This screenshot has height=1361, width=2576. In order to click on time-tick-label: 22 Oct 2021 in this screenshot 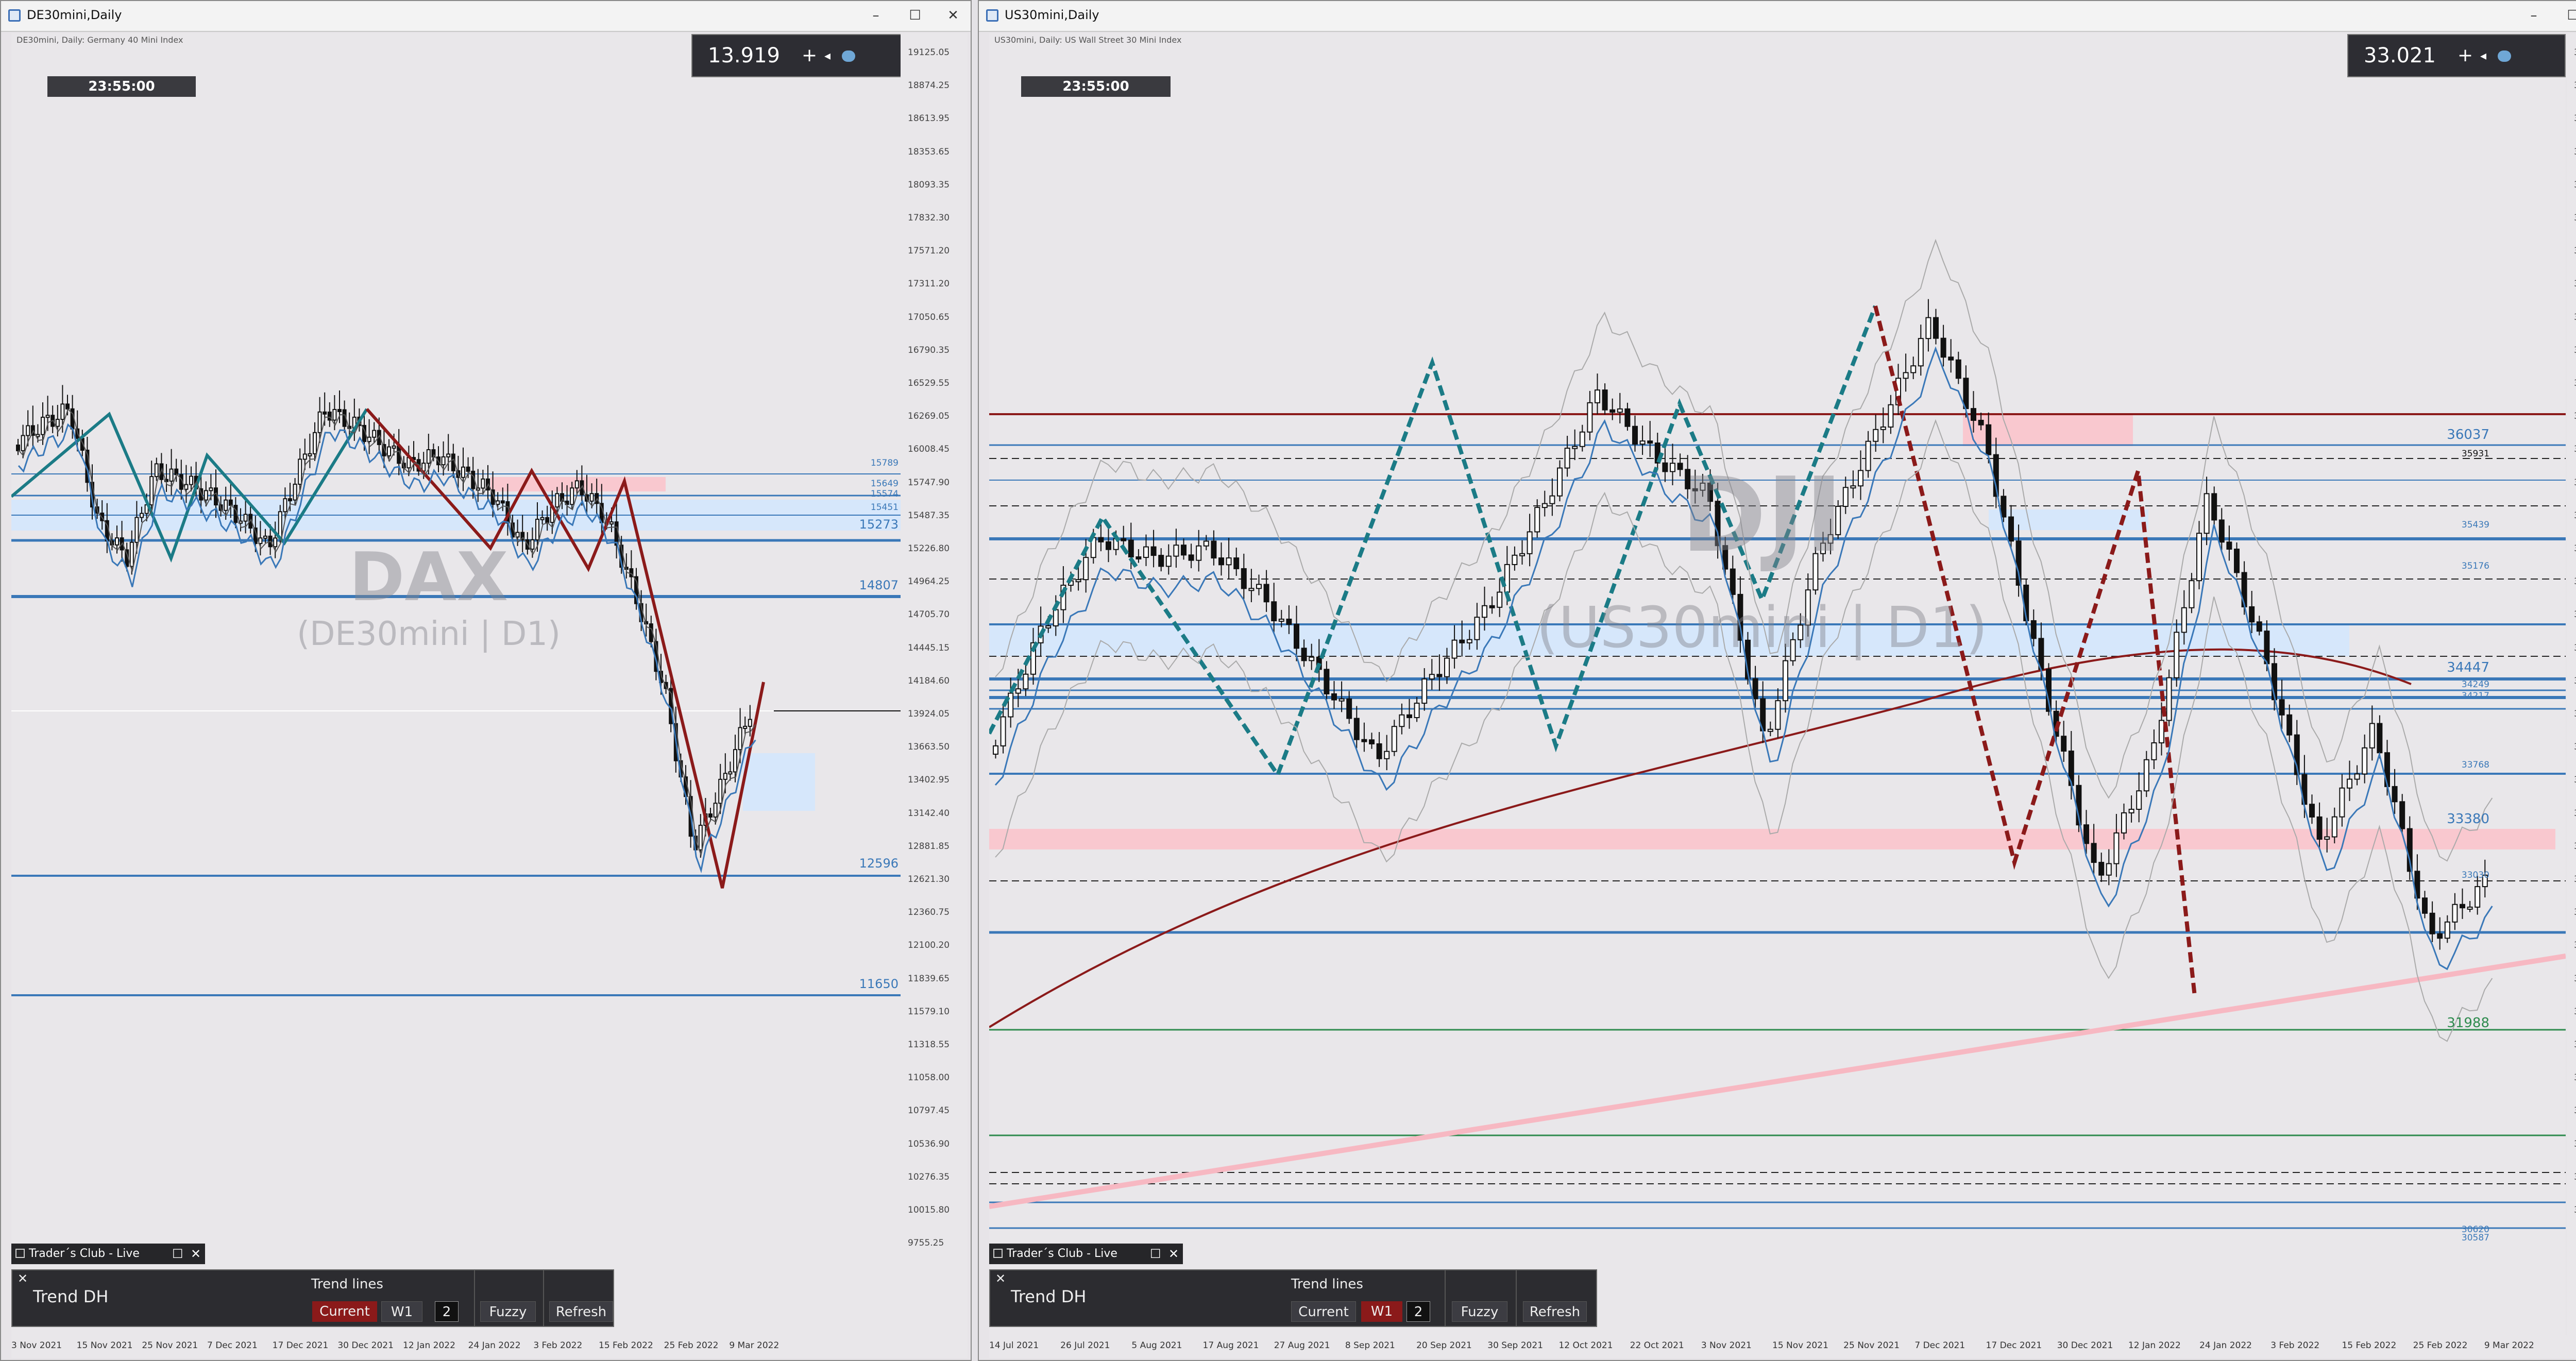, I will do `click(1657, 1345)`.